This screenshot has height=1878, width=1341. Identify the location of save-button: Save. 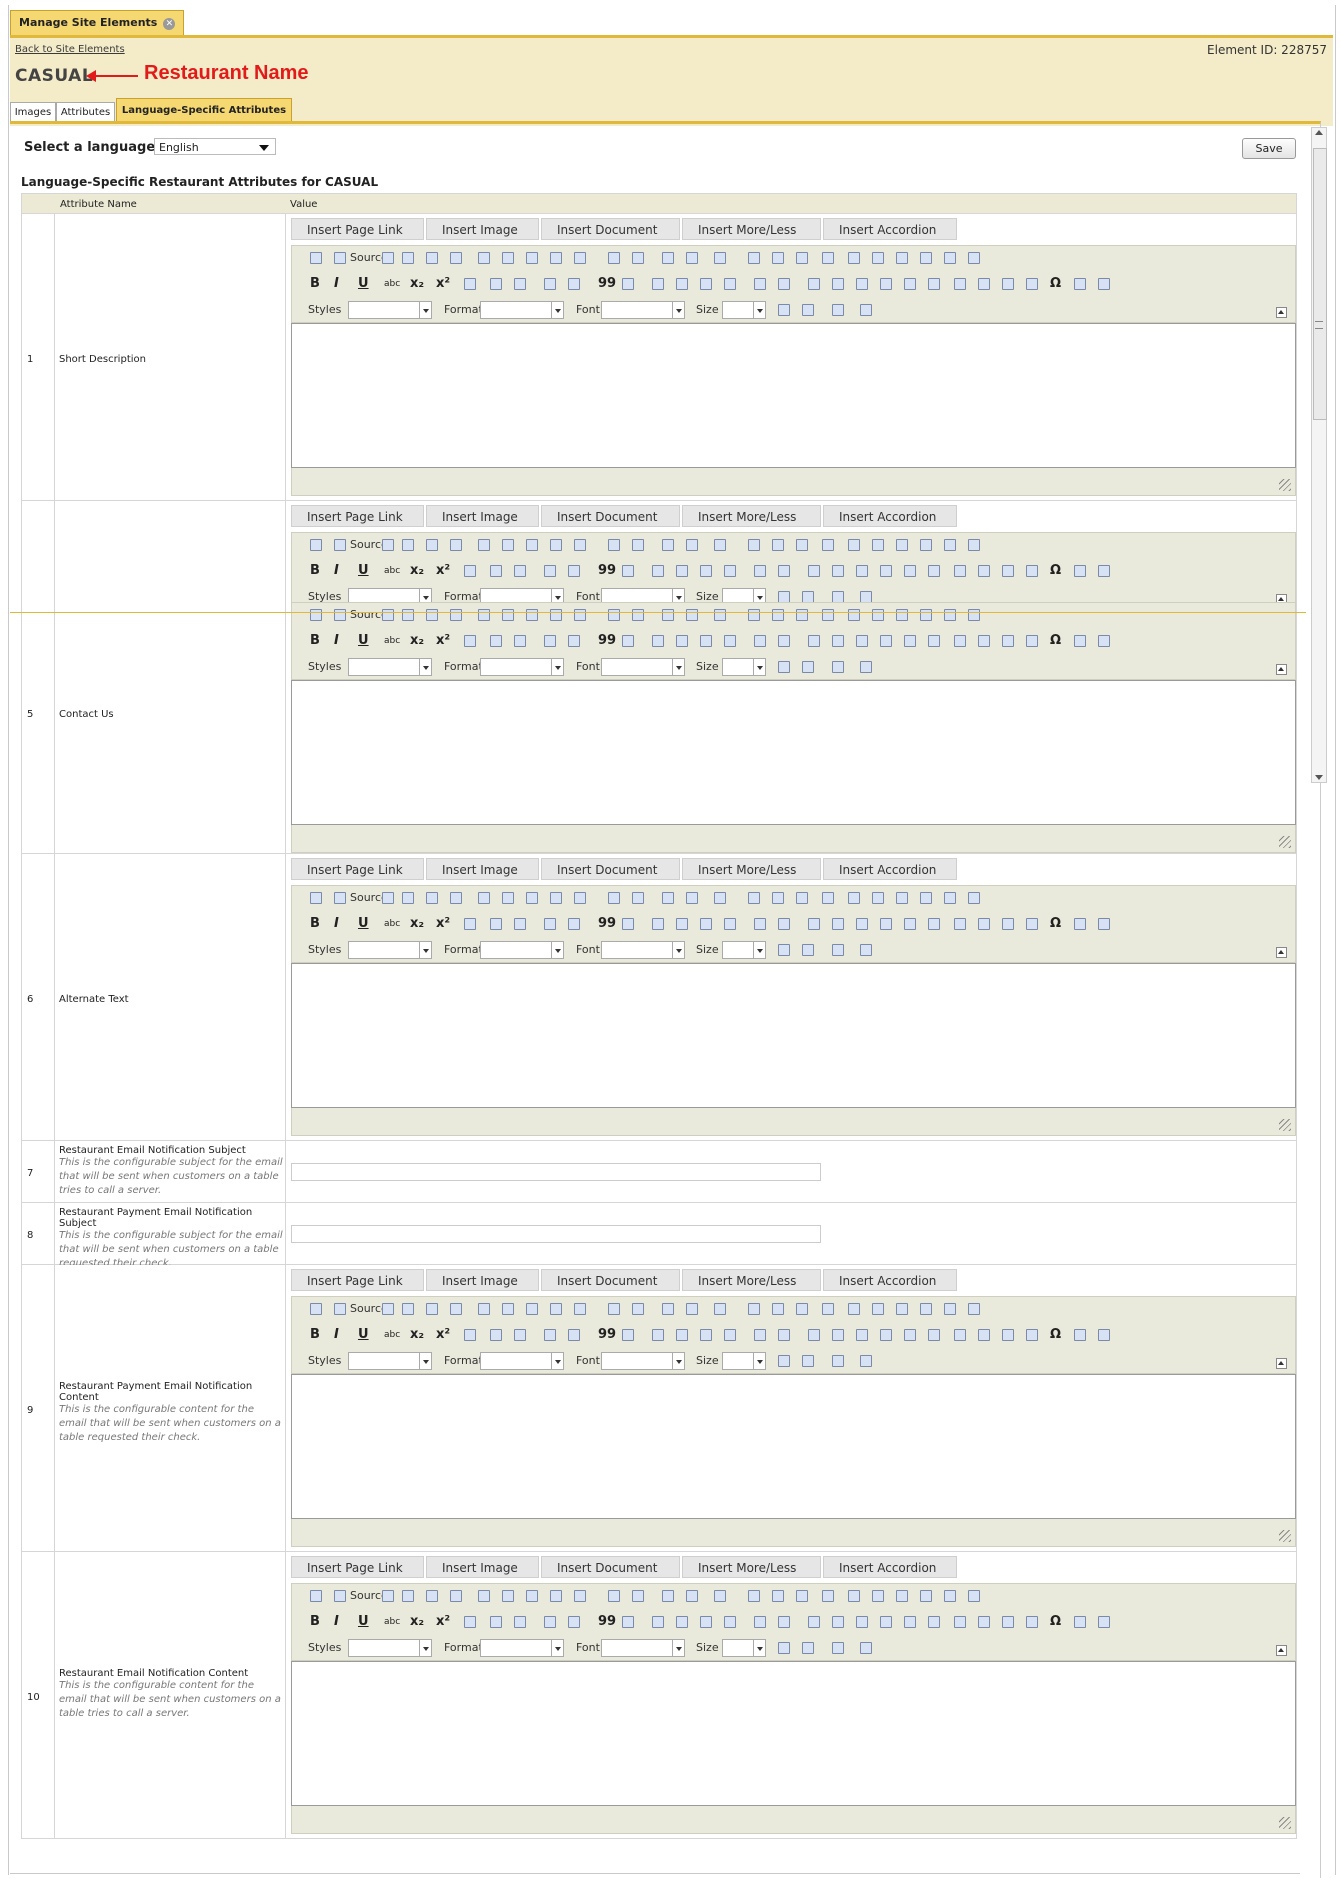
(1269, 148).